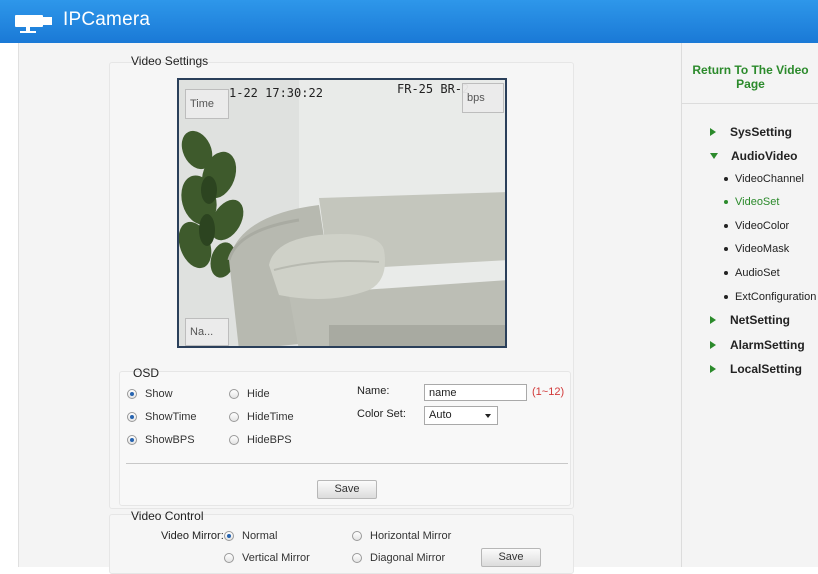 The height and width of the screenshot is (574, 818). I want to click on osd-hide-time-radio: HideTime, so click(261, 417).